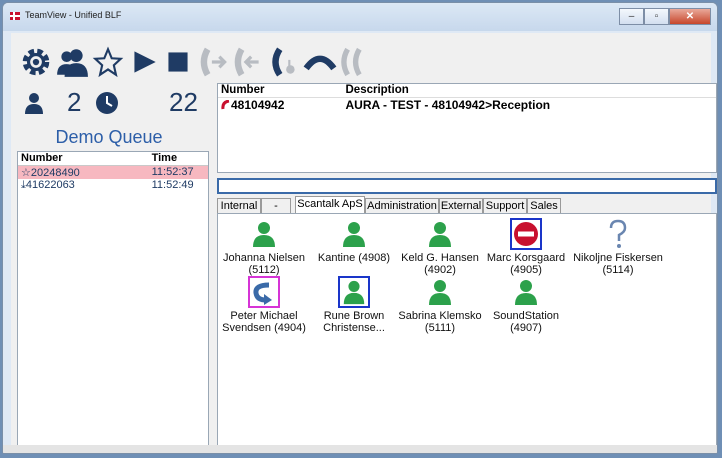  I want to click on clock-icon, so click(107, 103).